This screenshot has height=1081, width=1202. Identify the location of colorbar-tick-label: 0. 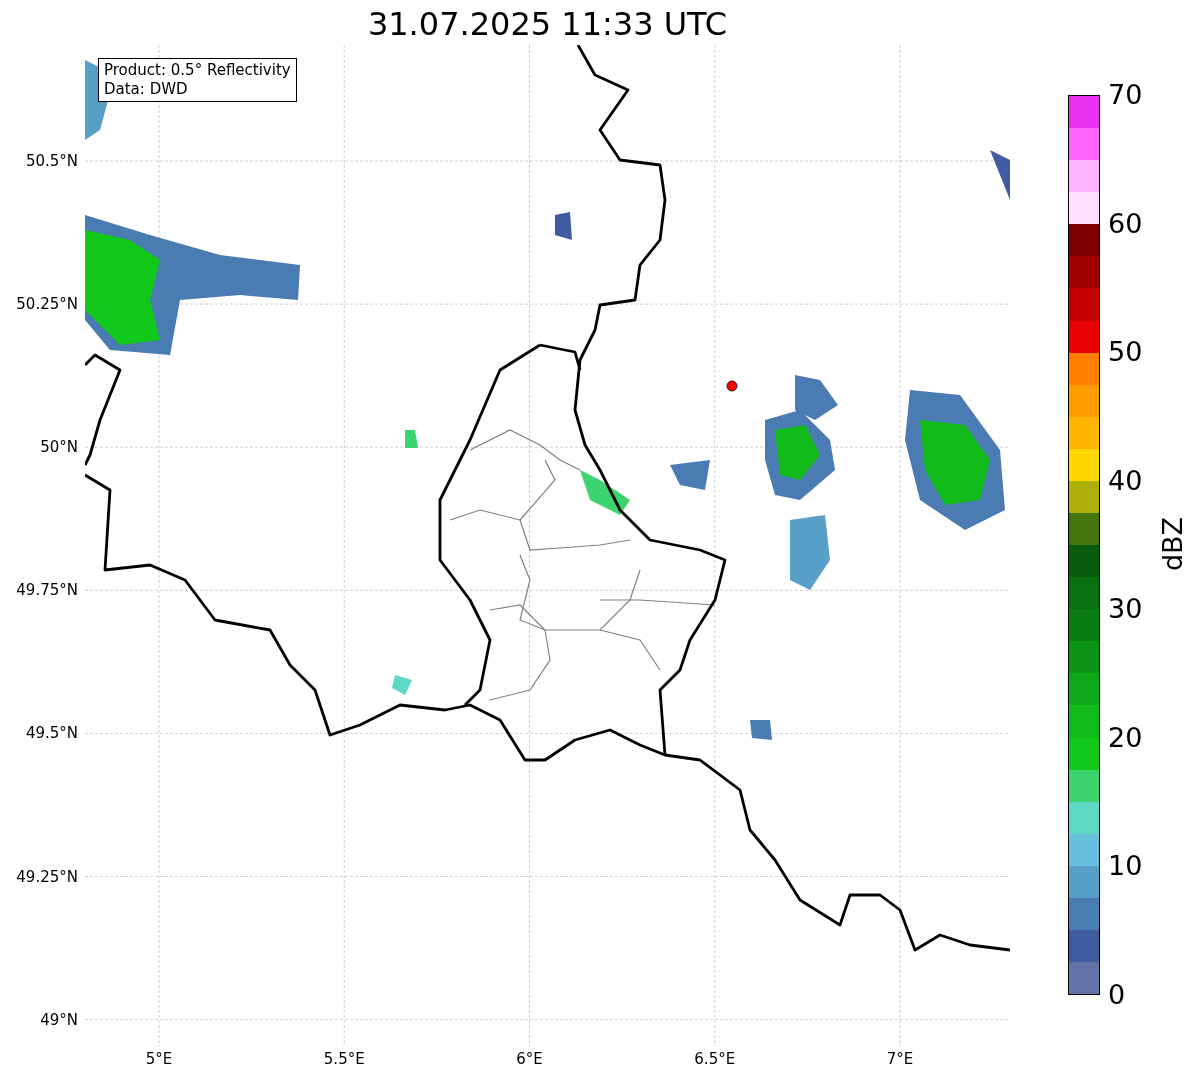
(1117, 995).